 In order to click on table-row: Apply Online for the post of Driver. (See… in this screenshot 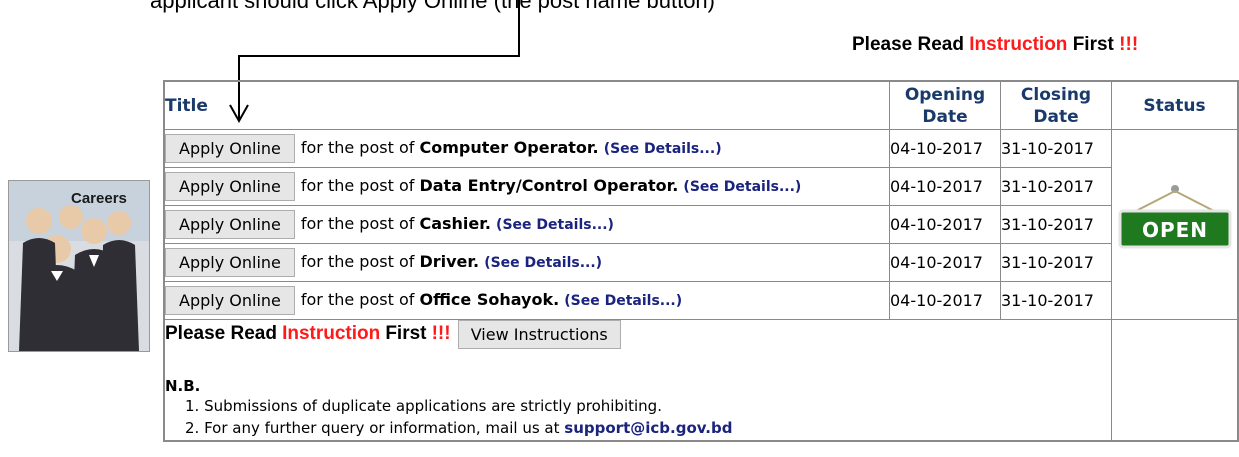, I will do `click(700, 262)`.